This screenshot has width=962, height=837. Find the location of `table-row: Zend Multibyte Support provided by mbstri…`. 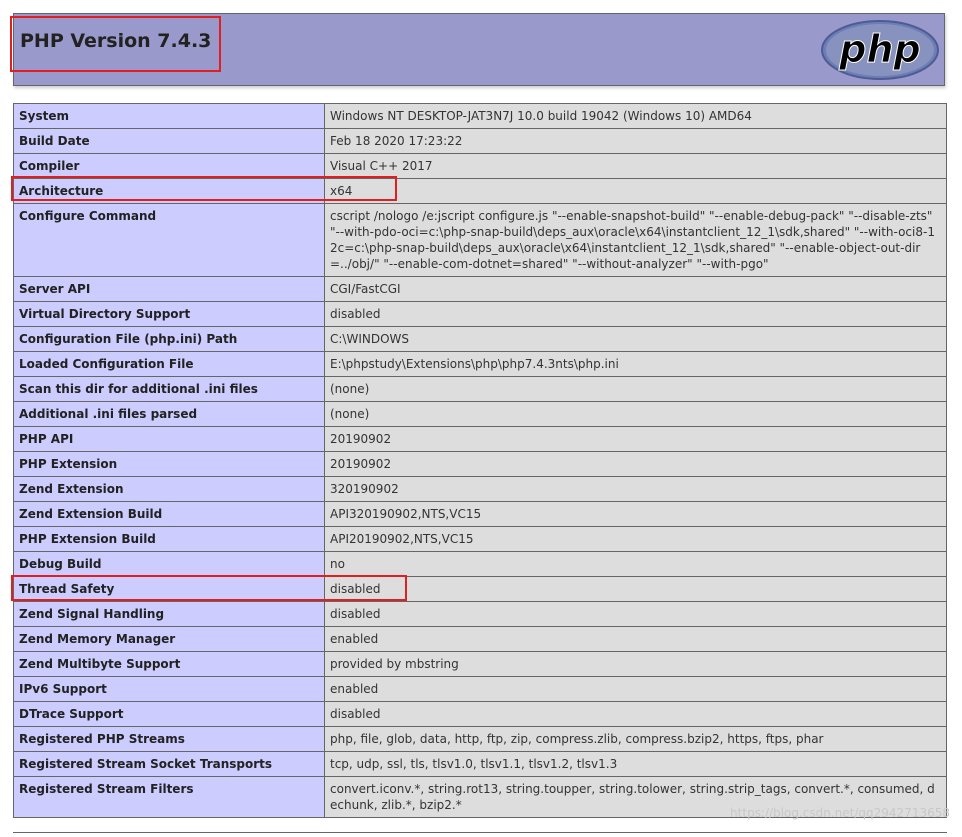

table-row: Zend Multibyte Support provided by mbstri… is located at coordinates (480, 664).